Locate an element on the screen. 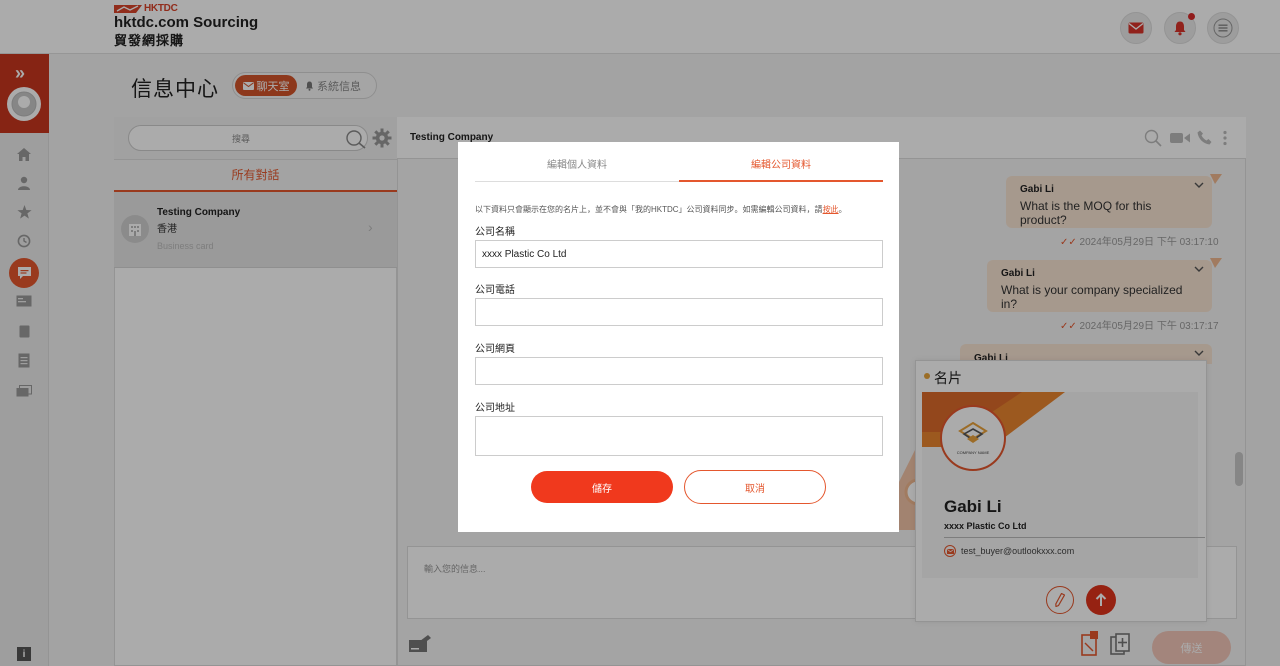 The width and height of the screenshot is (1280, 666). company-phone-field is located at coordinates (679, 312).